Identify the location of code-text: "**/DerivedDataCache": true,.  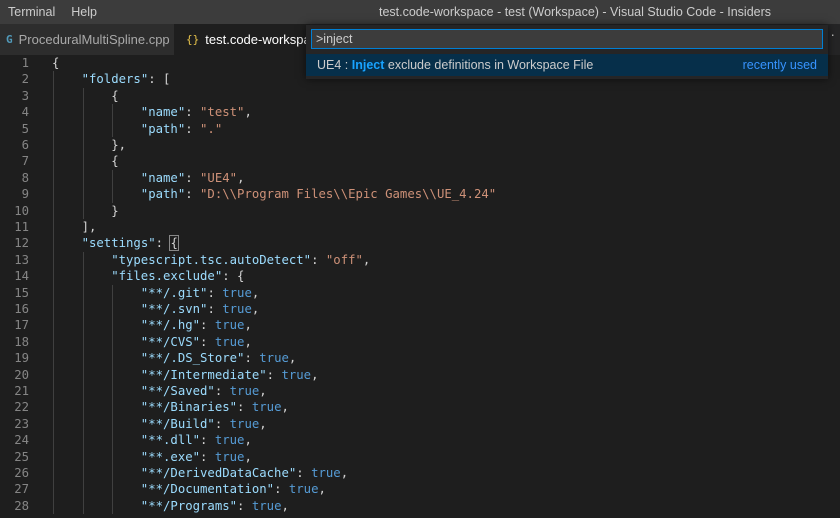
(244, 473).